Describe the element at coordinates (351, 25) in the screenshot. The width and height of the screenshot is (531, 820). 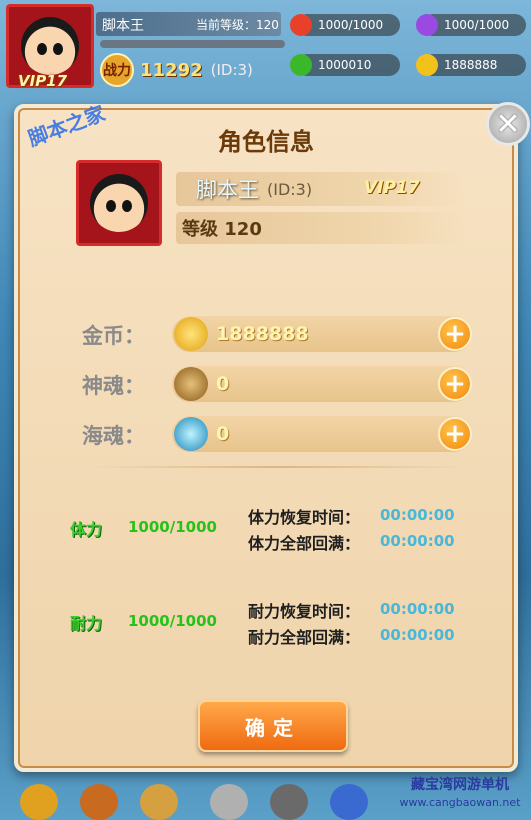
I see `red-resource-value: 1000/1000` at that location.